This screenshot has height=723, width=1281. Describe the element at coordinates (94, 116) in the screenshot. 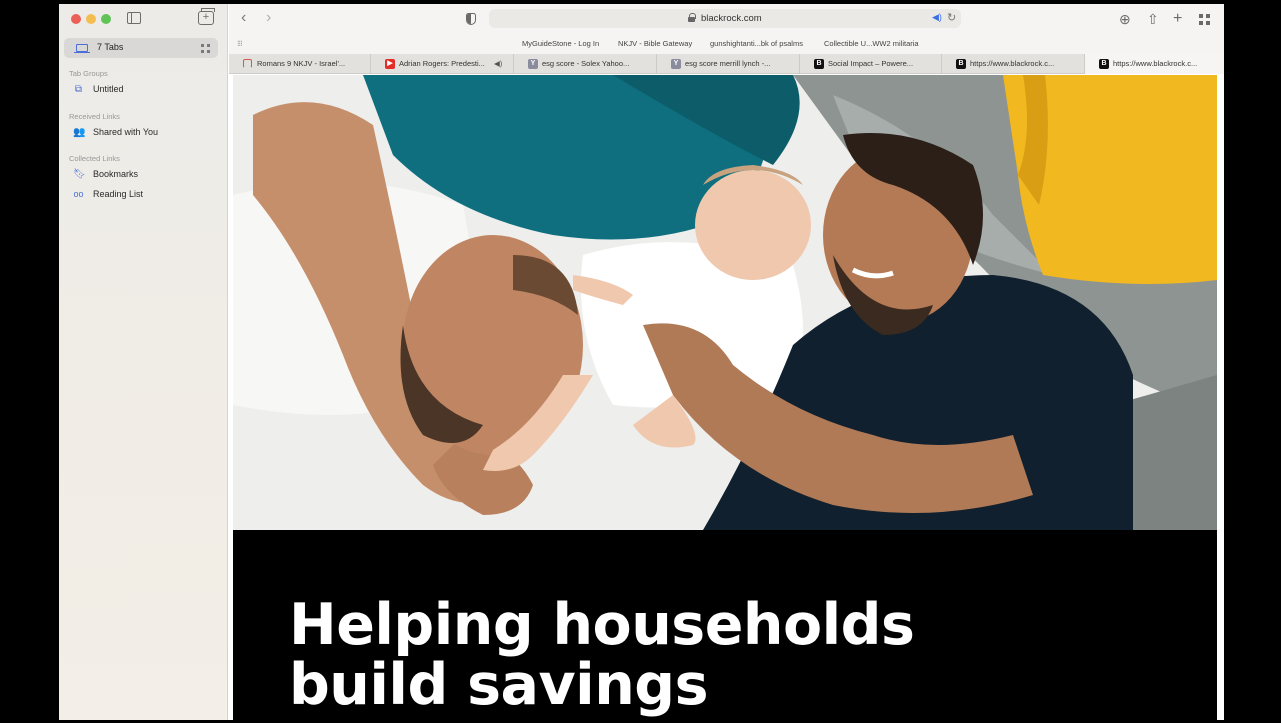

I see `received-links-heading: Received Links` at that location.